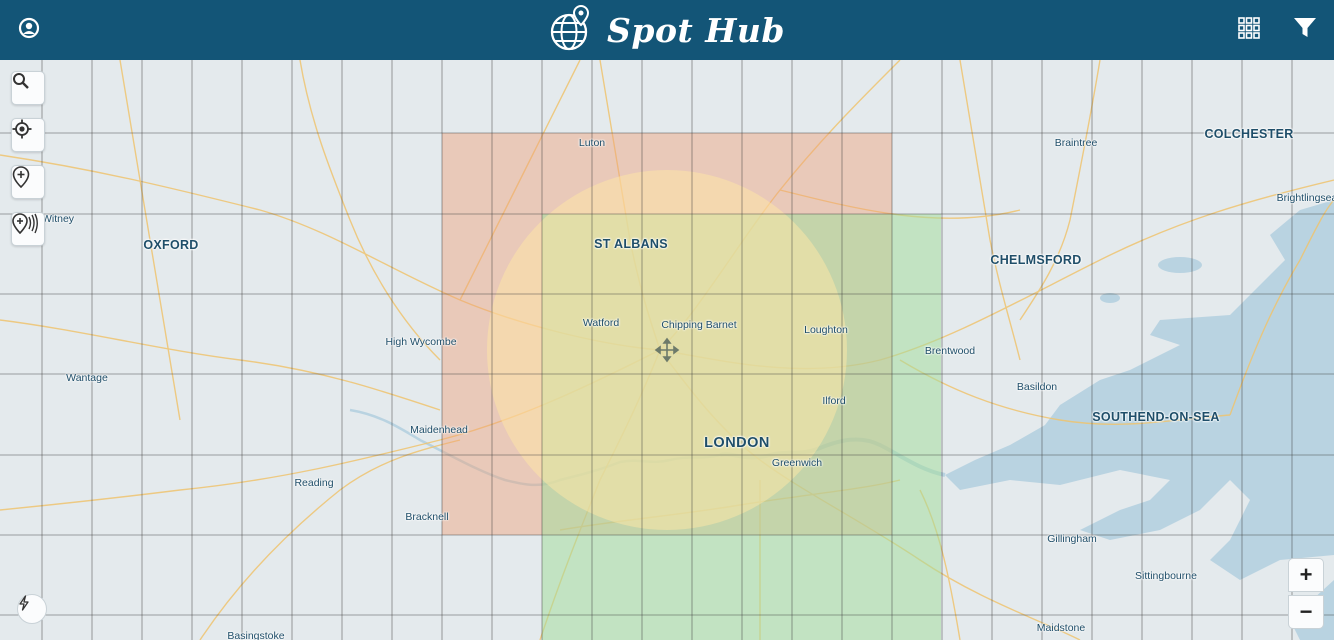 This screenshot has width=1334, height=640. I want to click on filter-icon, so click(1305, 30).